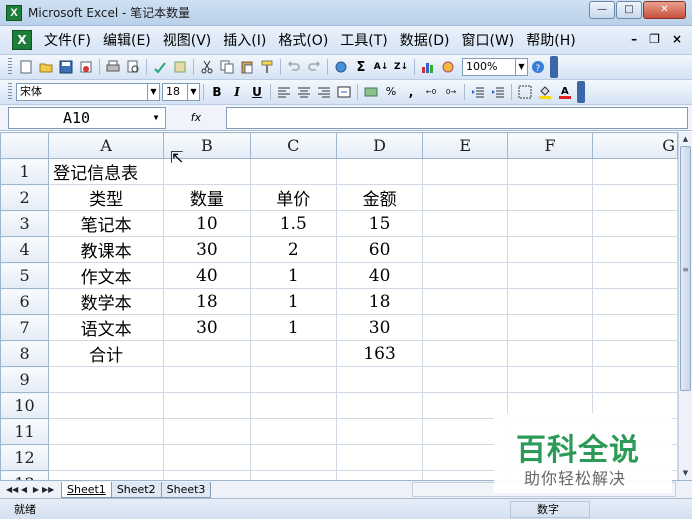  Describe the element at coordinates (133, 67) in the screenshot. I see `print-preview-icon` at that location.